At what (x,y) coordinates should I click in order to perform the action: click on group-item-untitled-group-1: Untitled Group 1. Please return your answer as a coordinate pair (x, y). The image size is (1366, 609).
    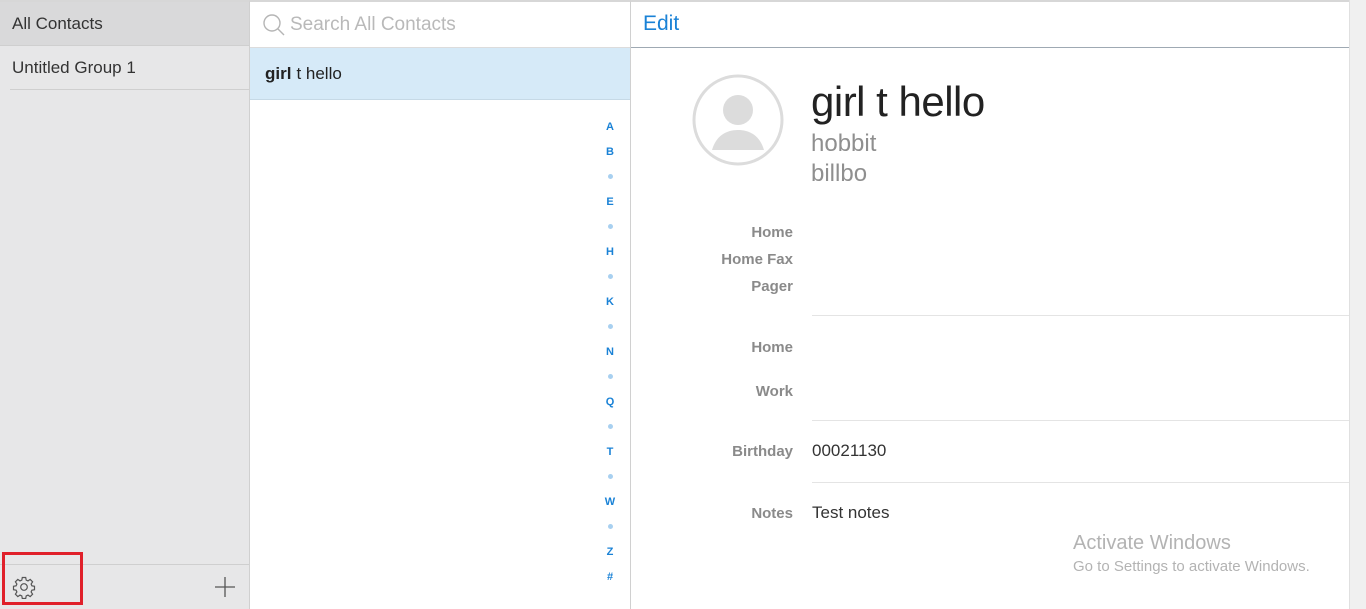
    Looking at the image, I should click on (129, 68).